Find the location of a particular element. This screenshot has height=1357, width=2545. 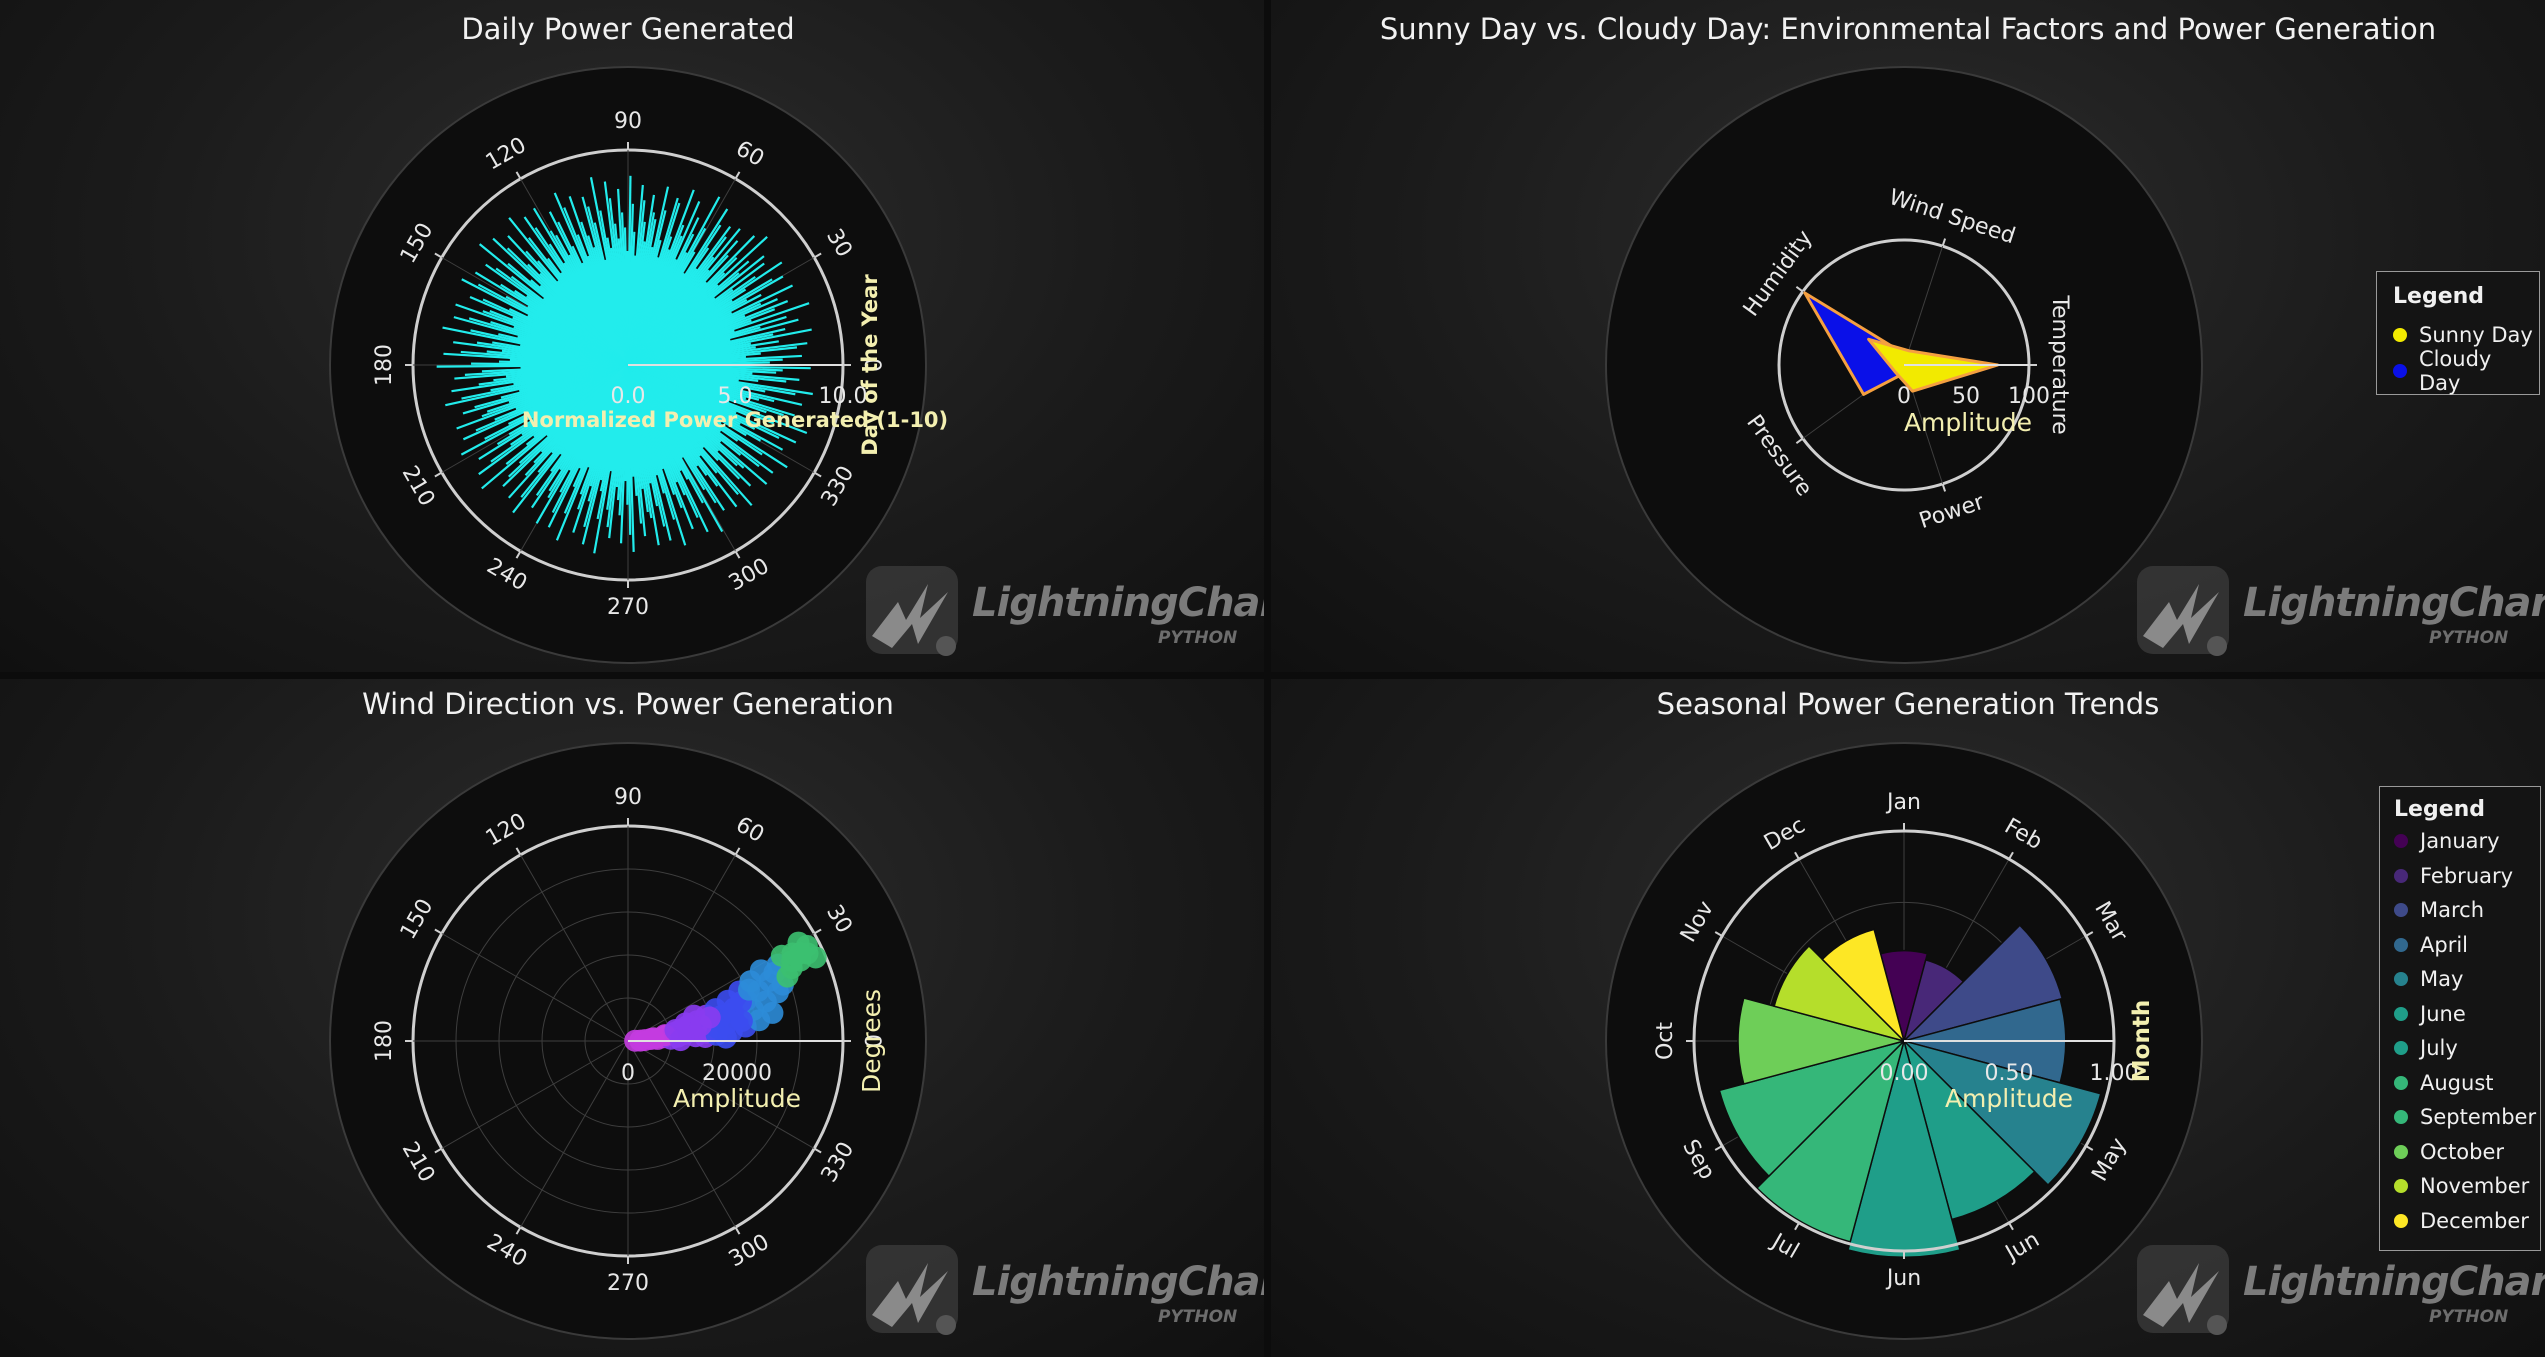

legend-item: April is located at coordinates (2467, 945).